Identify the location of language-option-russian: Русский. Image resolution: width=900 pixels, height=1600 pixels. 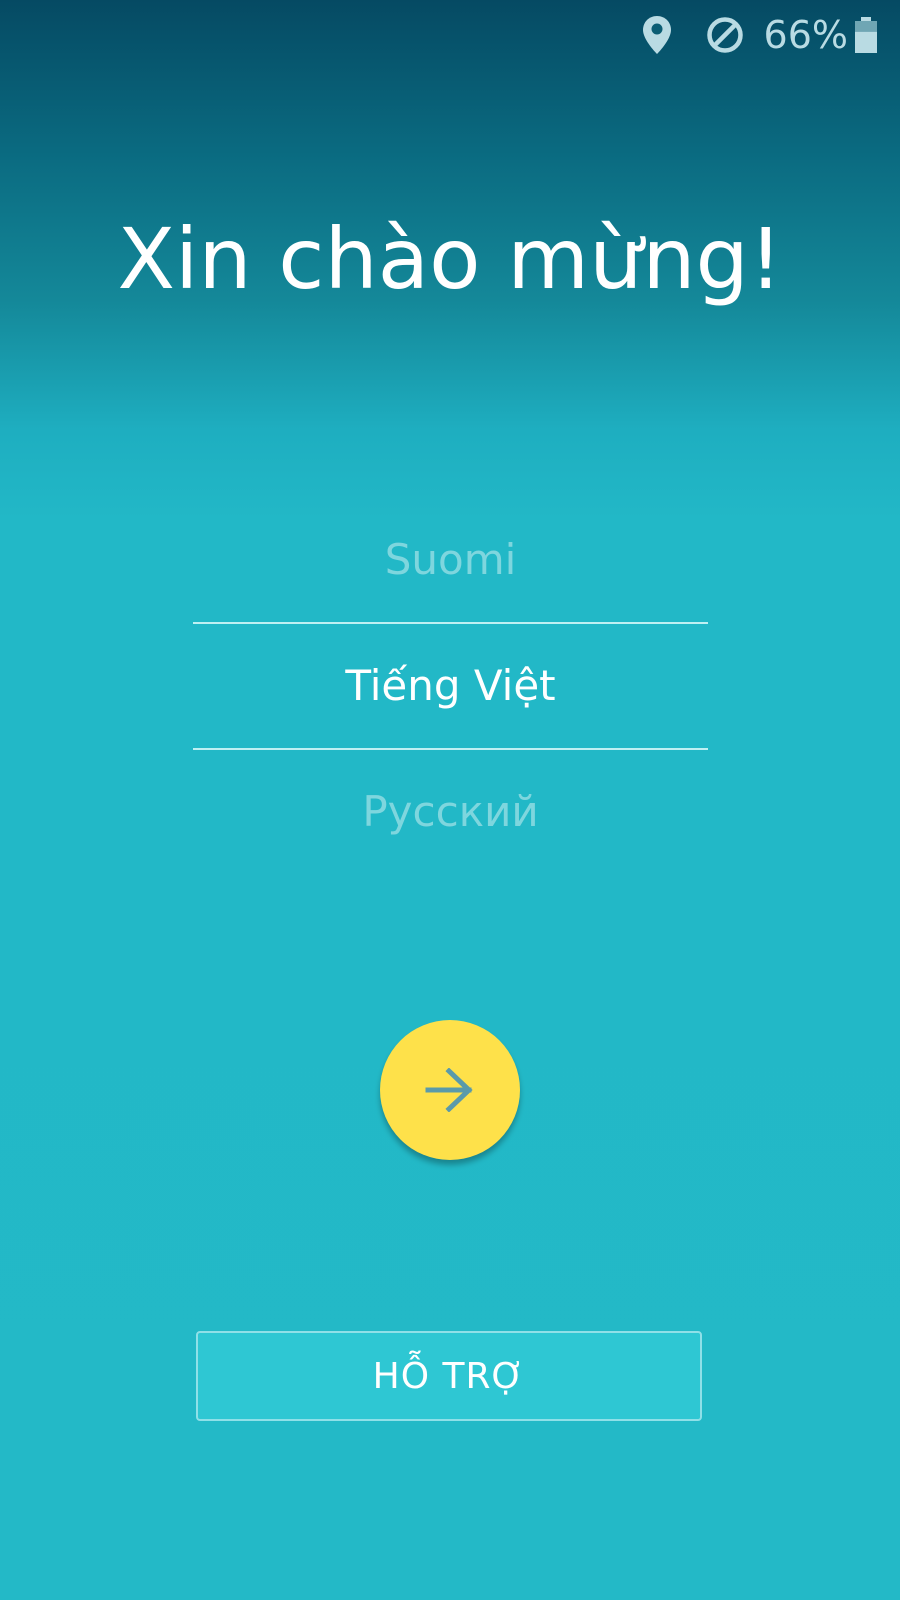
(450, 812).